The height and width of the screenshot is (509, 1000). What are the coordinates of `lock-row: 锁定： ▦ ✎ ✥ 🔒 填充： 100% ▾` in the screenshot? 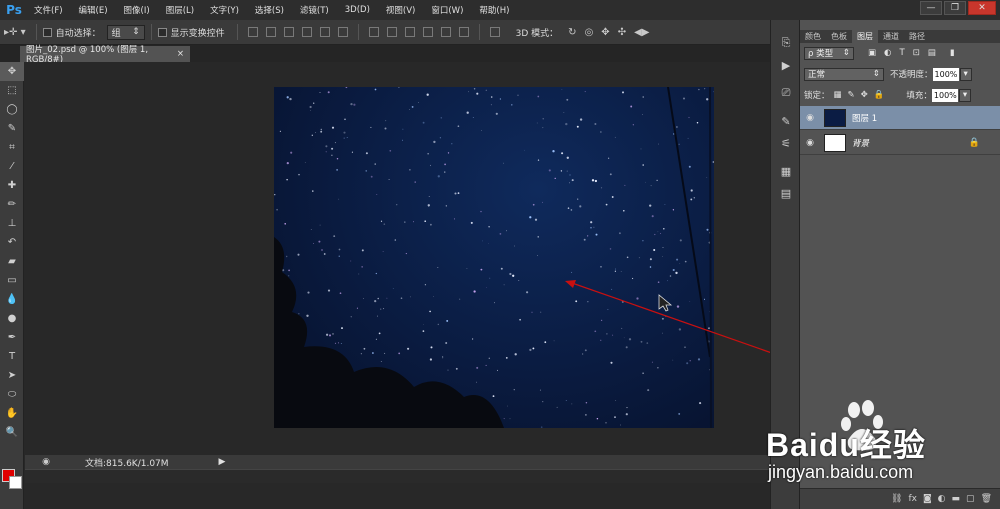 It's located at (900, 95).